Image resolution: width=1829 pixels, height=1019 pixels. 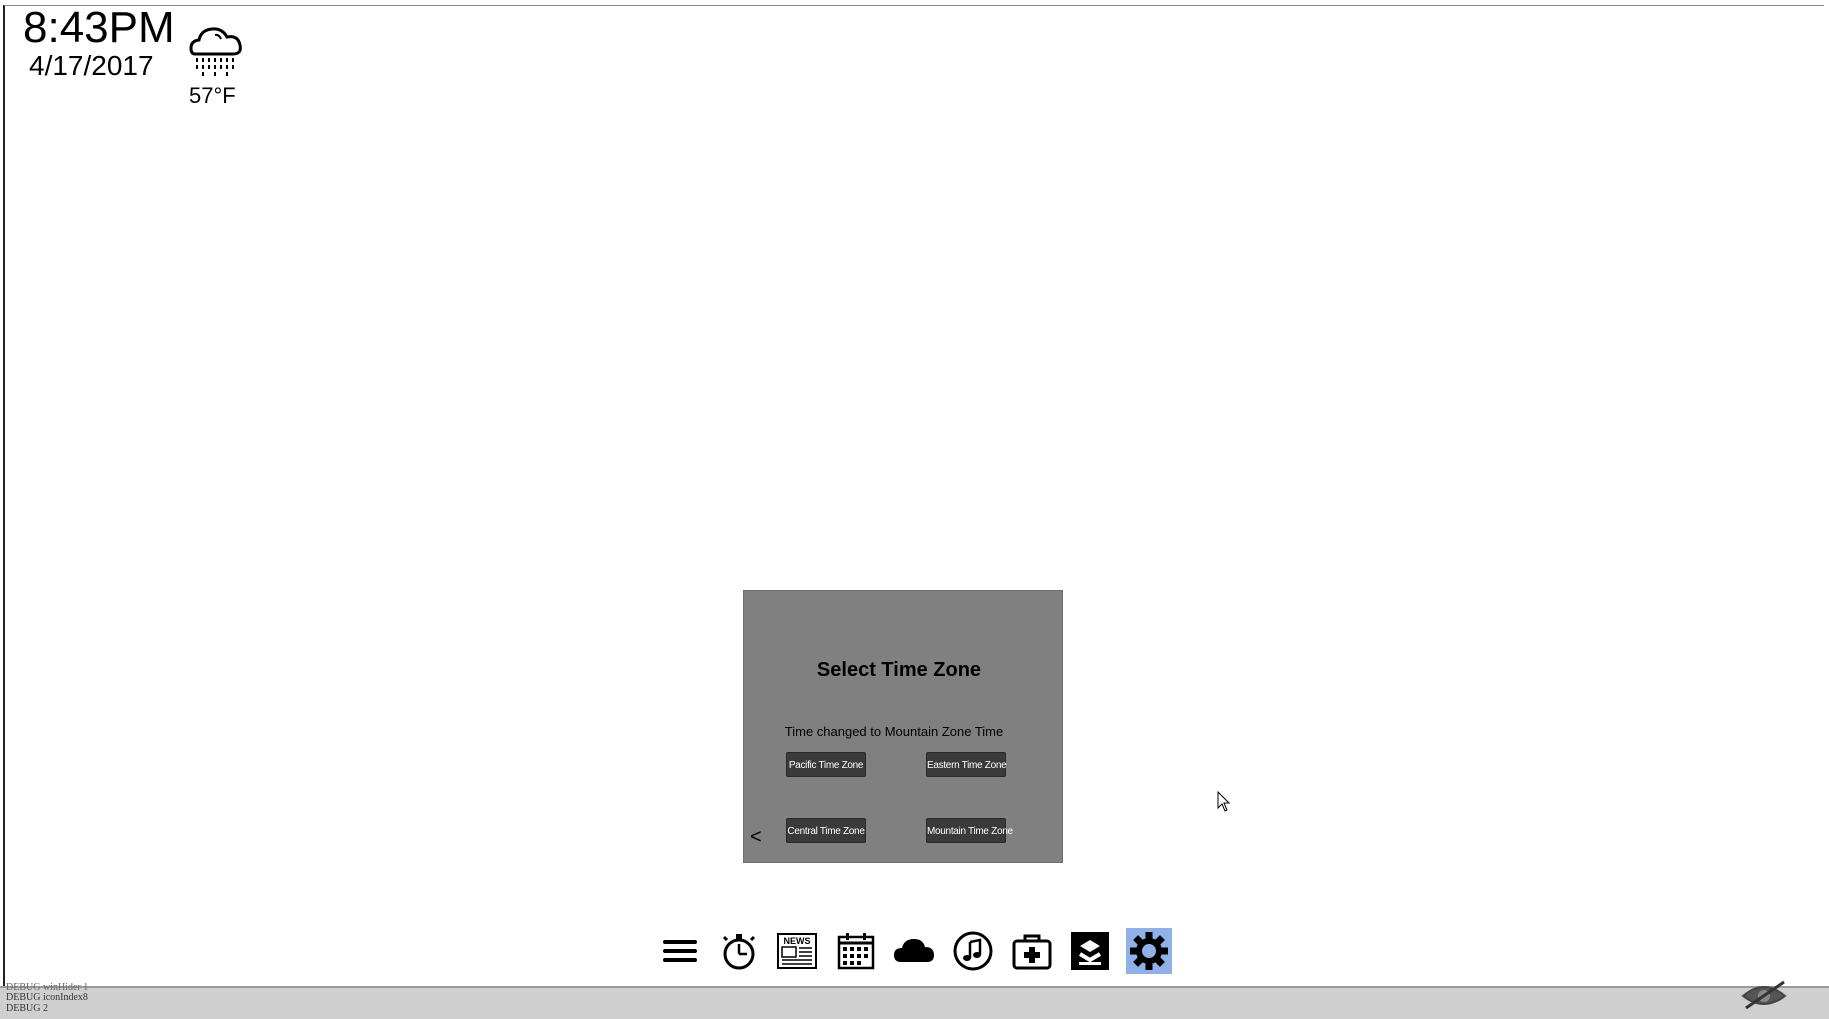 I want to click on app-logo-icon, so click(x=1090, y=951).